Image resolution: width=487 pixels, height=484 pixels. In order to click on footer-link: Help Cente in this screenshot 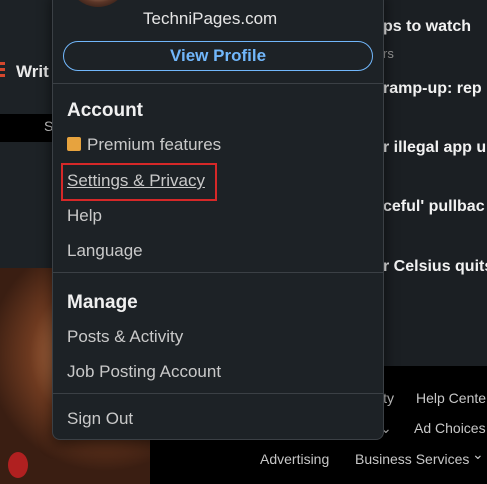, I will do `click(451, 398)`.